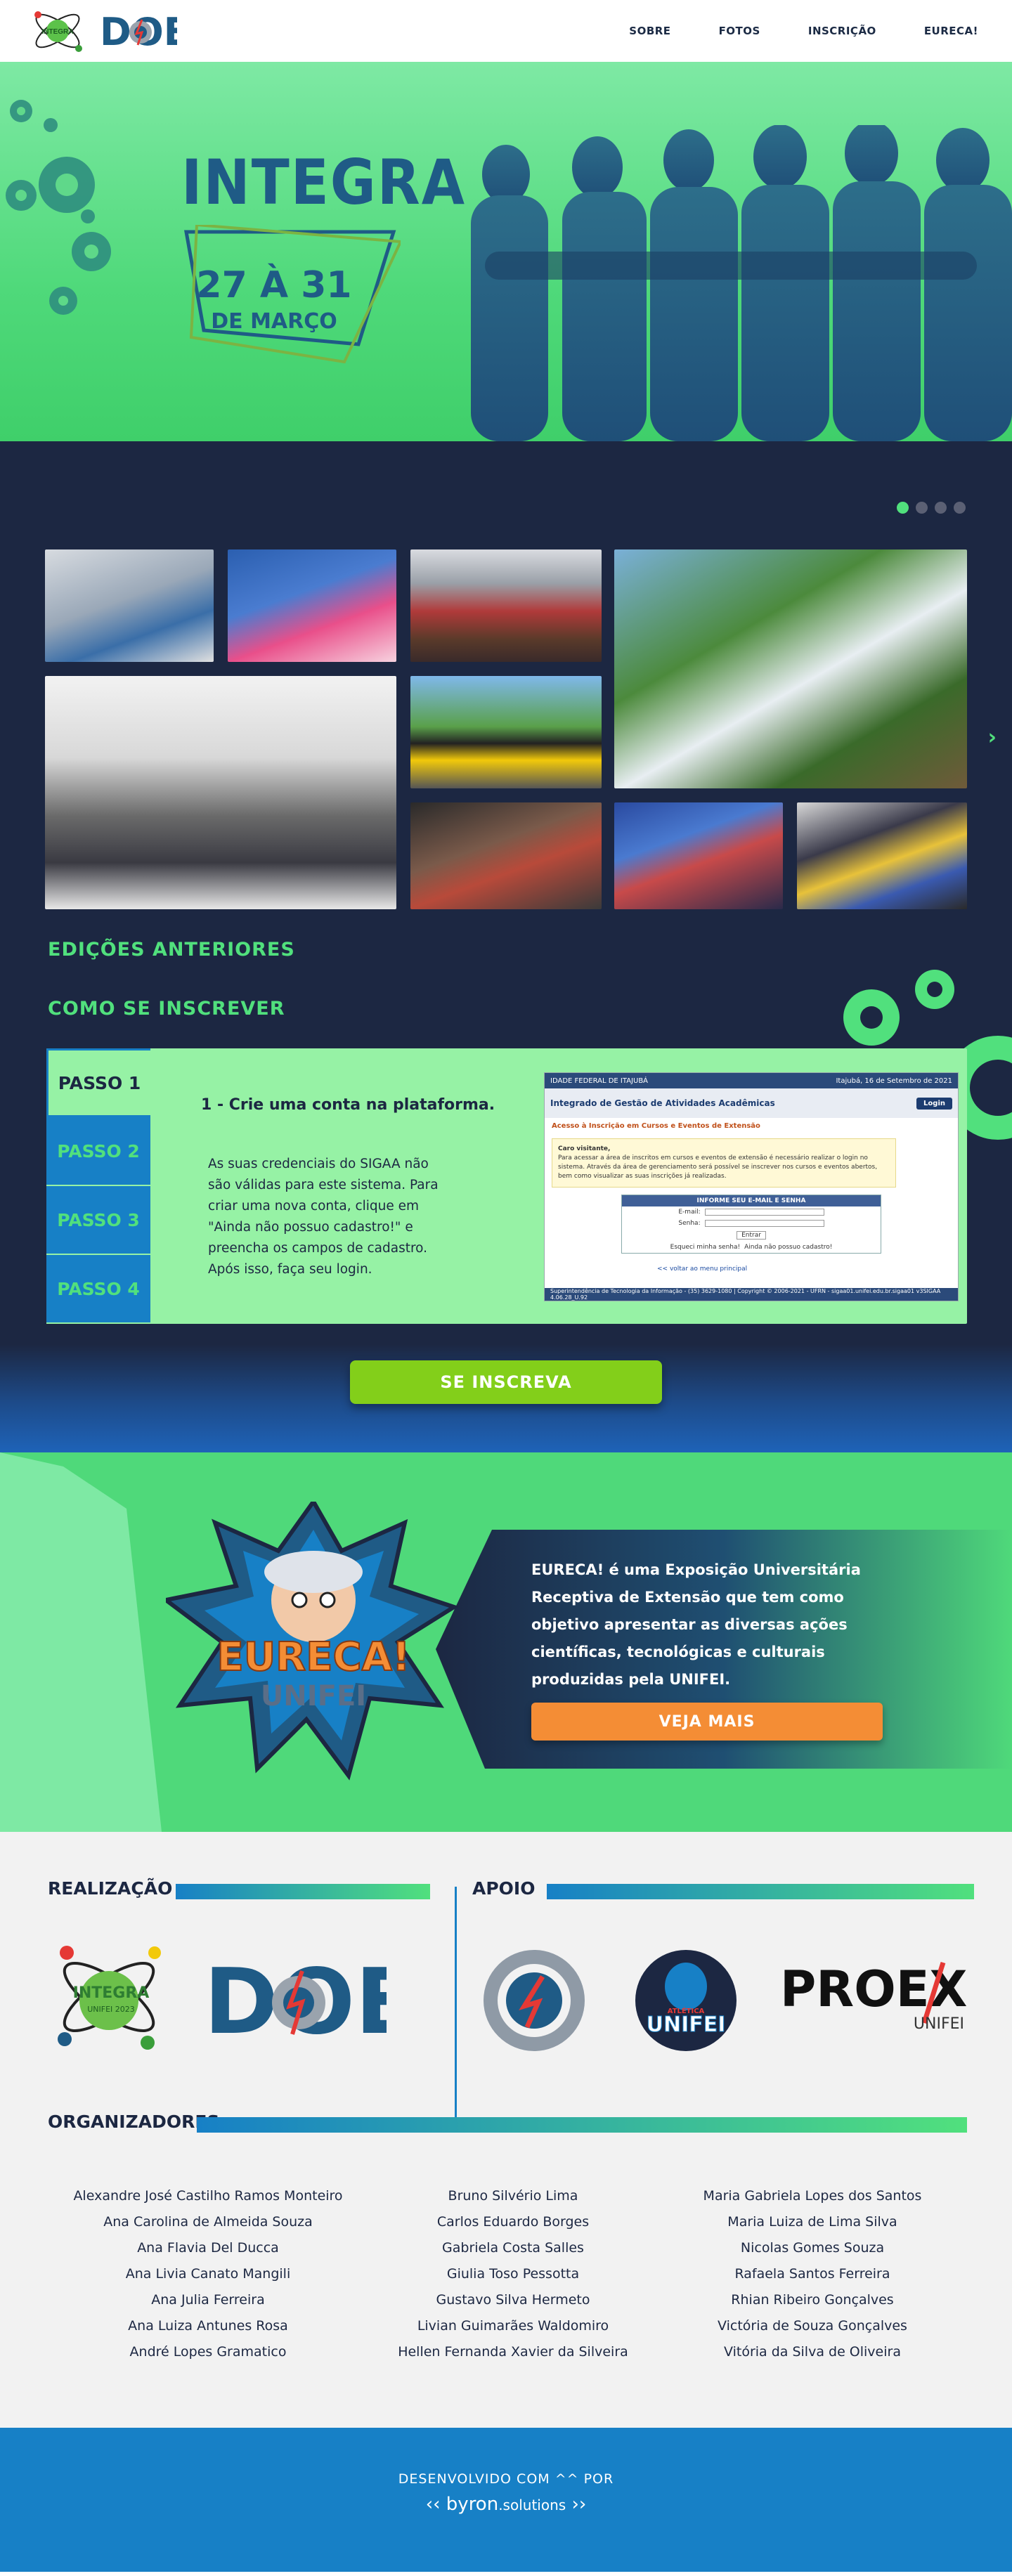 The height and width of the screenshot is (2576, 1012). I want to click on organizer-name: Ana Carolina de Almeida Souza, so click(208, 2222).